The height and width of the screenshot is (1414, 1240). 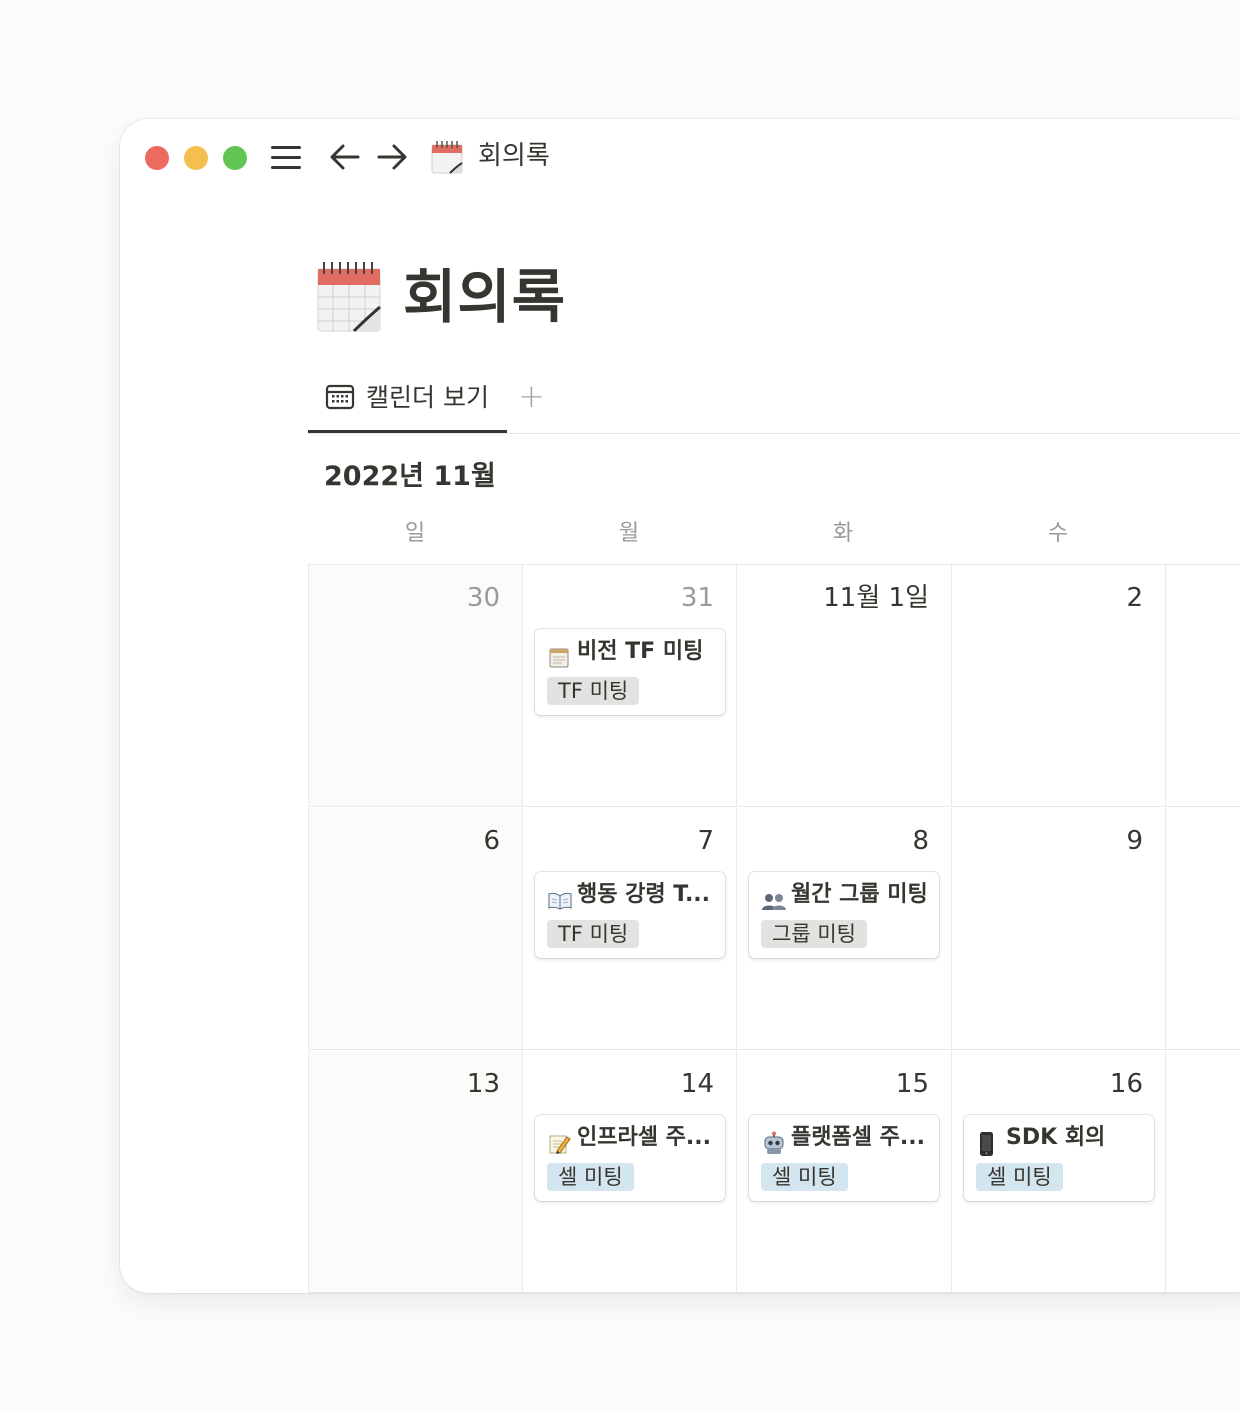 I want to click on day-number: 15, so click(x=912, y=1084).